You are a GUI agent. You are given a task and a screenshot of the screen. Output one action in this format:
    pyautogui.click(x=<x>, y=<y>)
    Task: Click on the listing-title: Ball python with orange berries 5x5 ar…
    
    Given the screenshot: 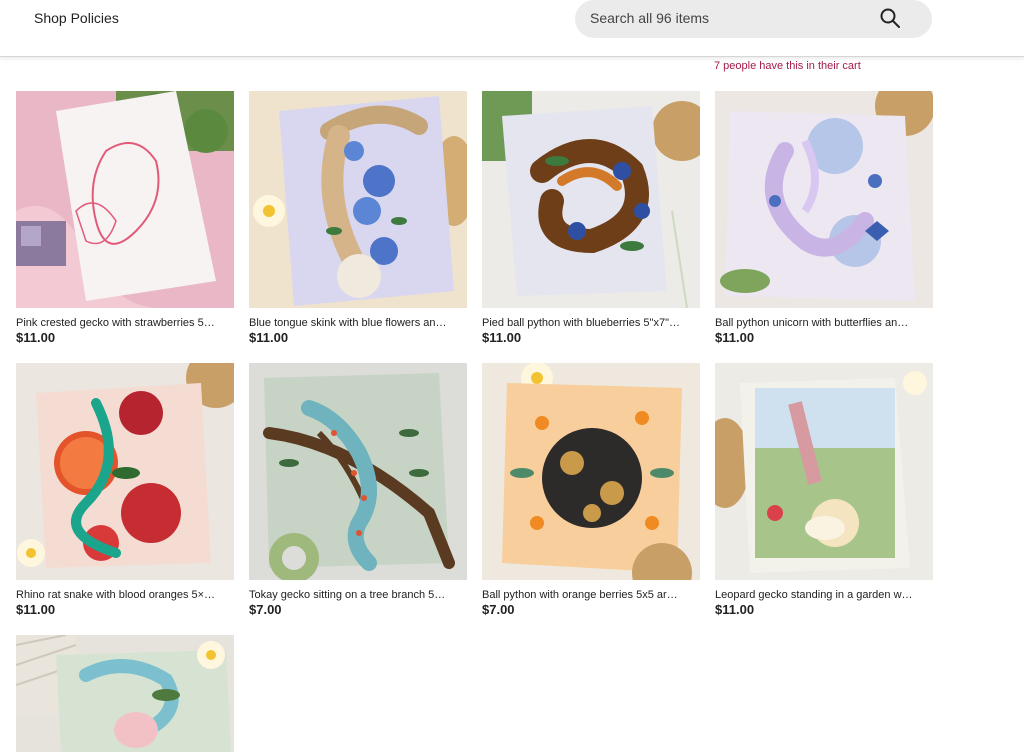 What is the action you would take?
    pyautogui.click(x=591, y=595)
    